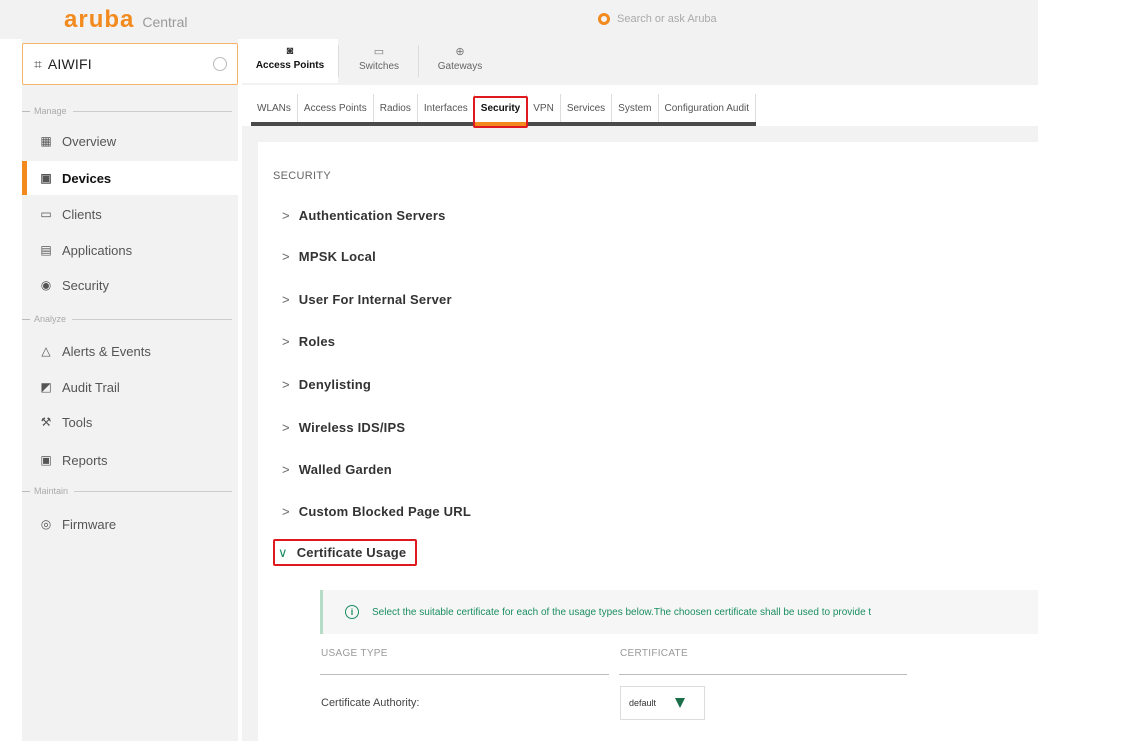  Describe the element at coordinates (308, 341) in the screenshot. I see `accordion-roles: > Roles` at that location.